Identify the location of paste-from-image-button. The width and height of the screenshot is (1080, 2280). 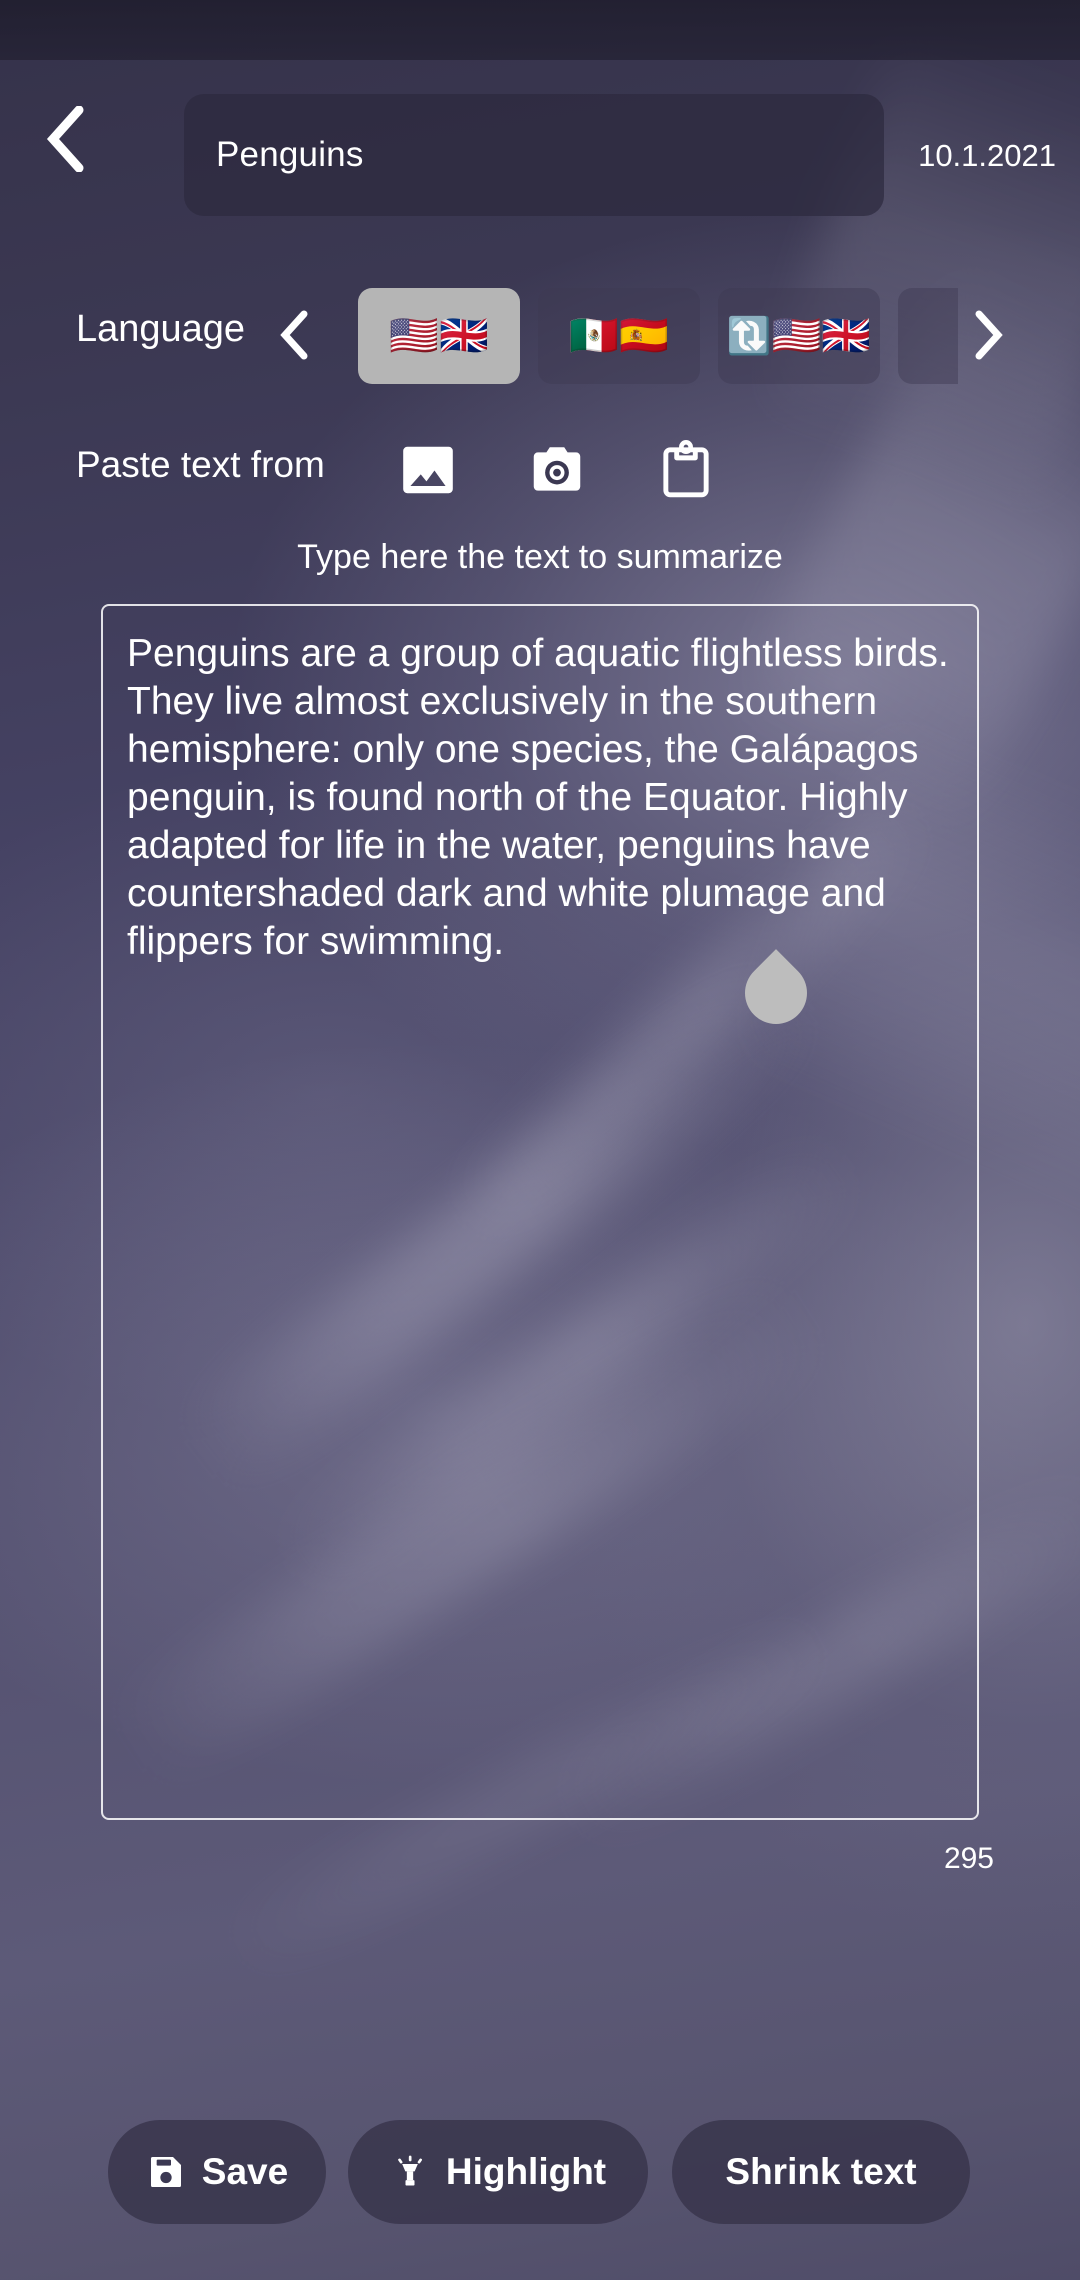
(428, 472).